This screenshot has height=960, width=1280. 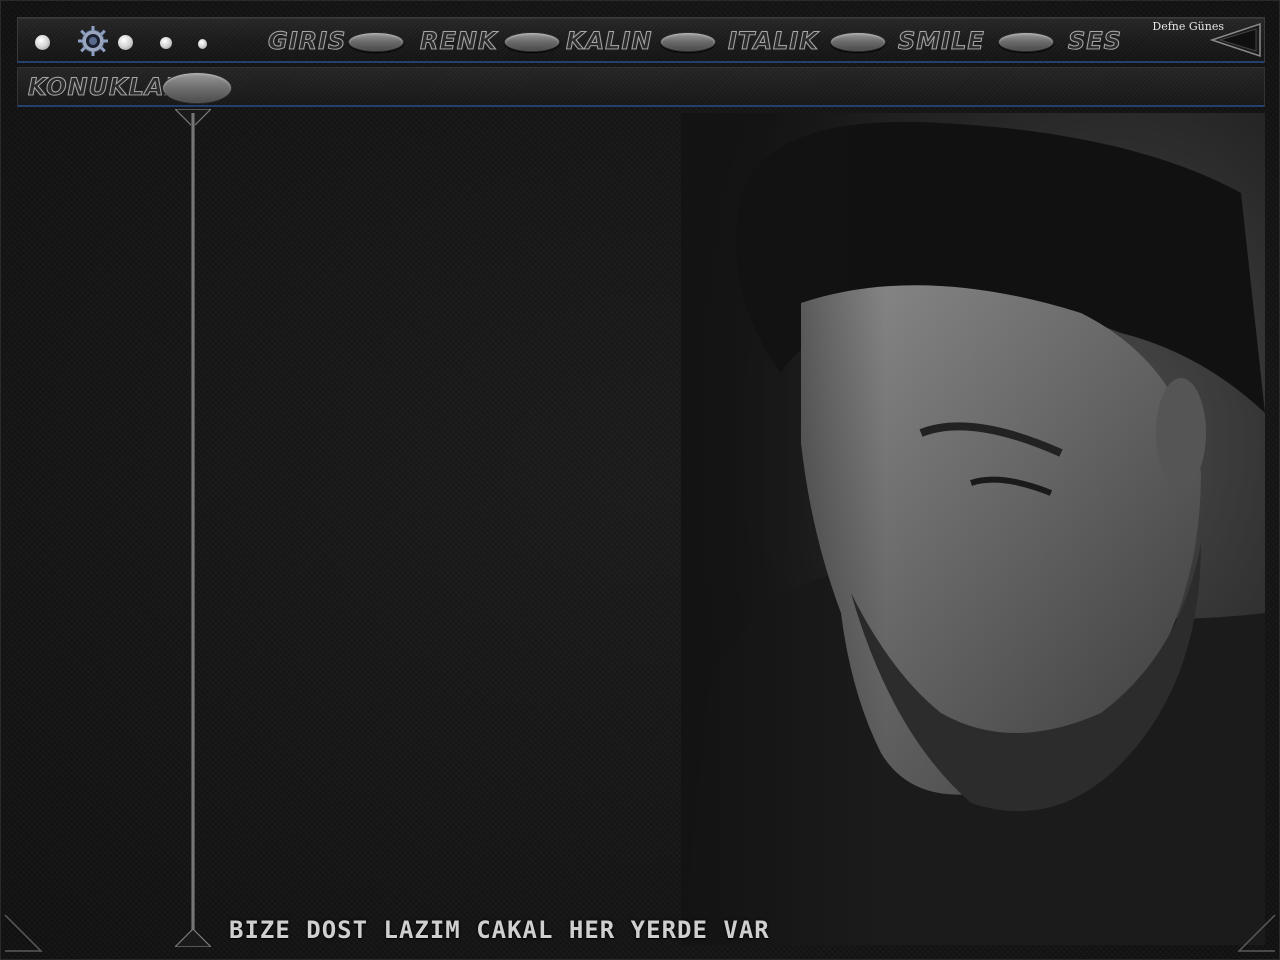 What do you see at coordinates (1095, 41) in the screenshot?
I see `menu-ses: Ses` at bounding box center [1095, 41].